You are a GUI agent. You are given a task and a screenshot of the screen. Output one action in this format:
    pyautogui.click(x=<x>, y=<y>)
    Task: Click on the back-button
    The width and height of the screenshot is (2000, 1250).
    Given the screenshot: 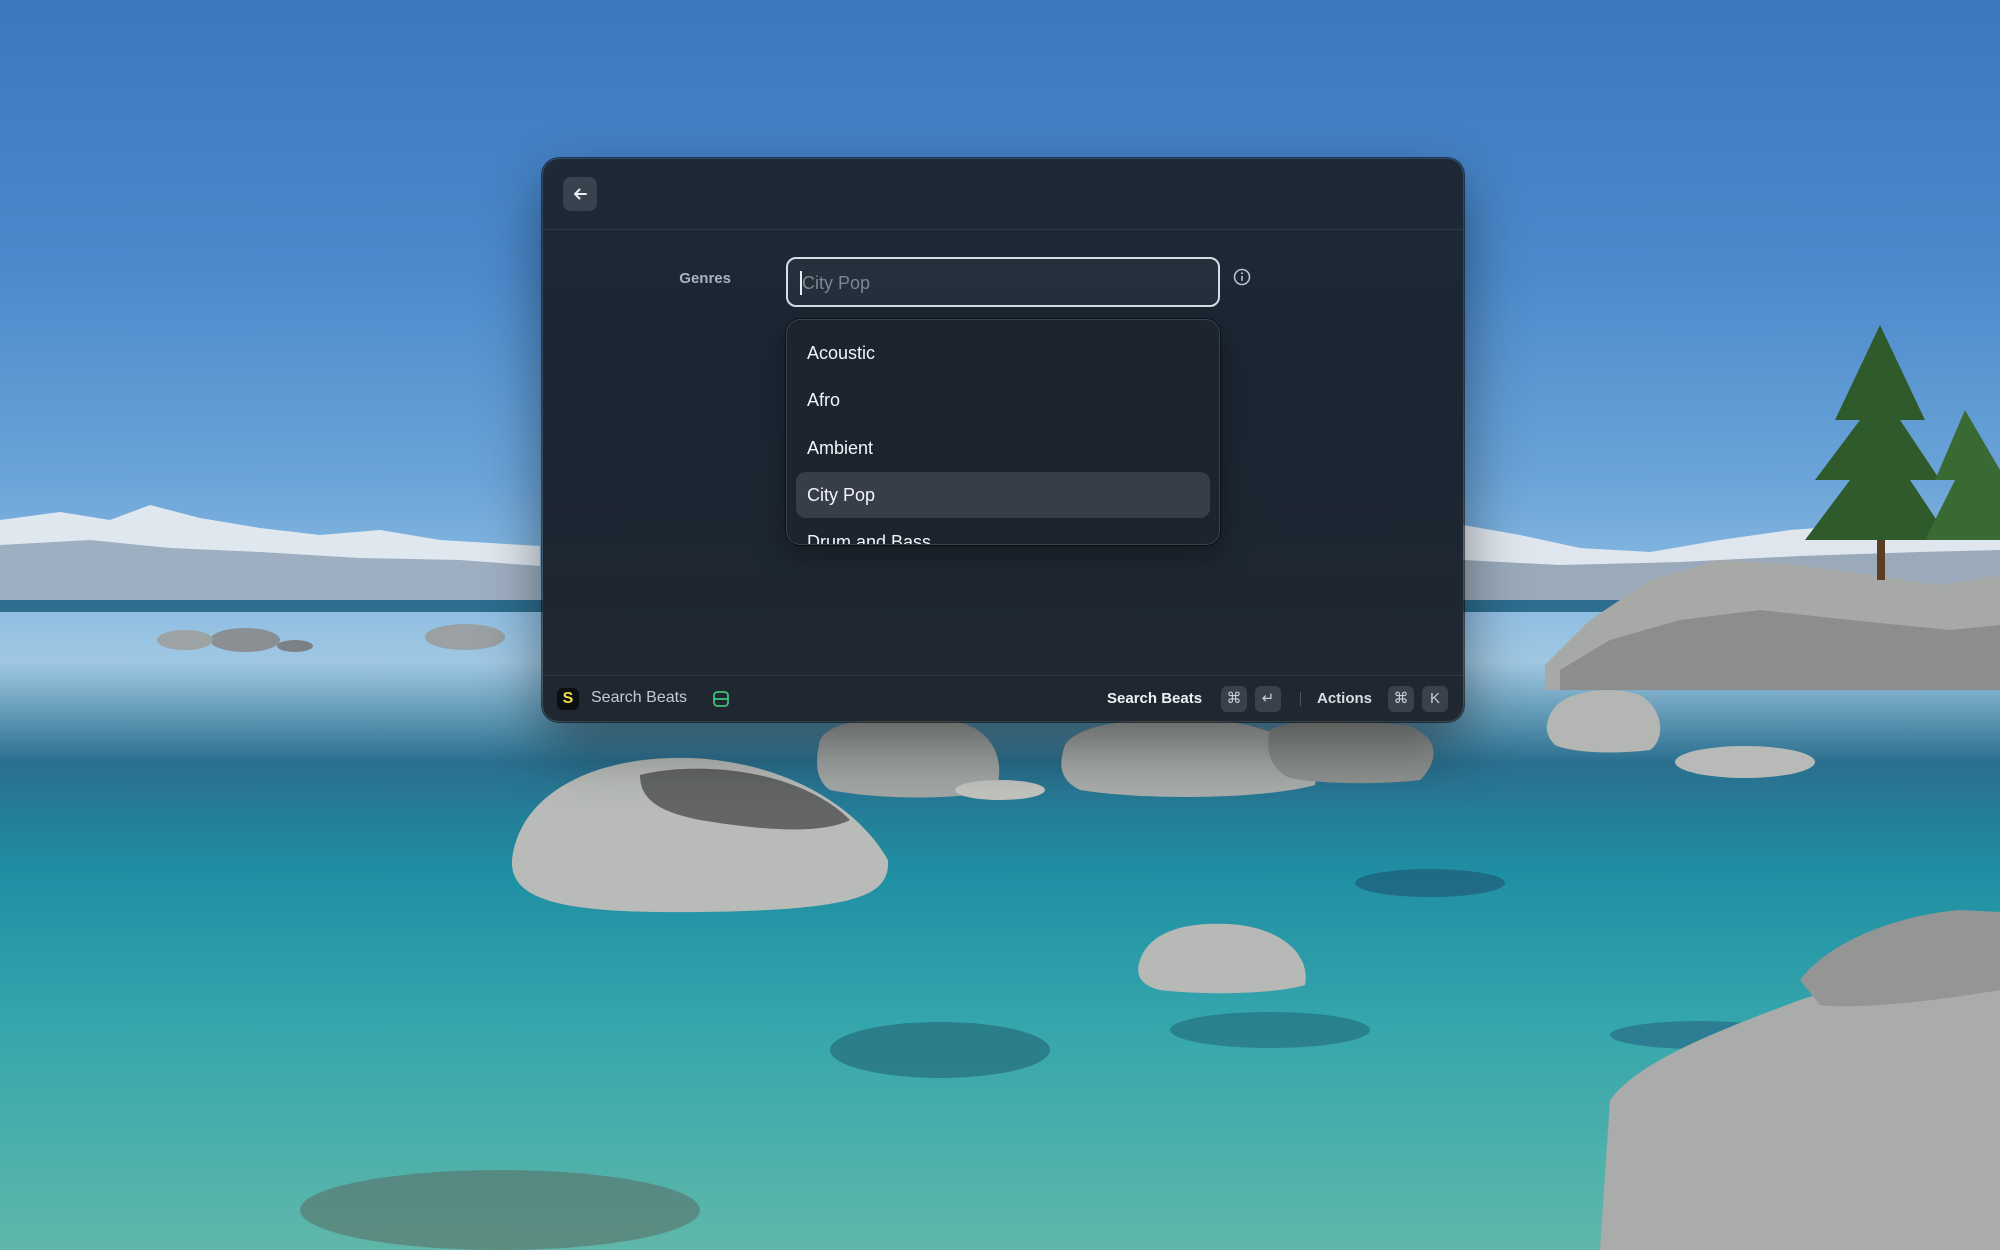 What is the action you would take?
    pyautogui.click(x=580, y=194)
    